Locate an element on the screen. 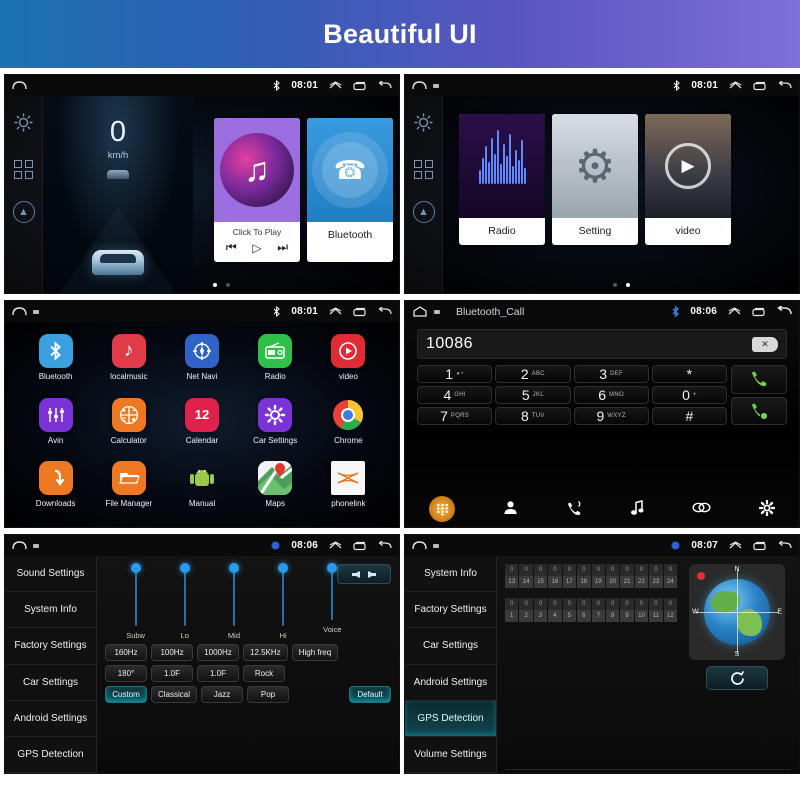 The image size is (800, 800). phone-number-field: 10086 ✕ is located at coordinates (602, 344).